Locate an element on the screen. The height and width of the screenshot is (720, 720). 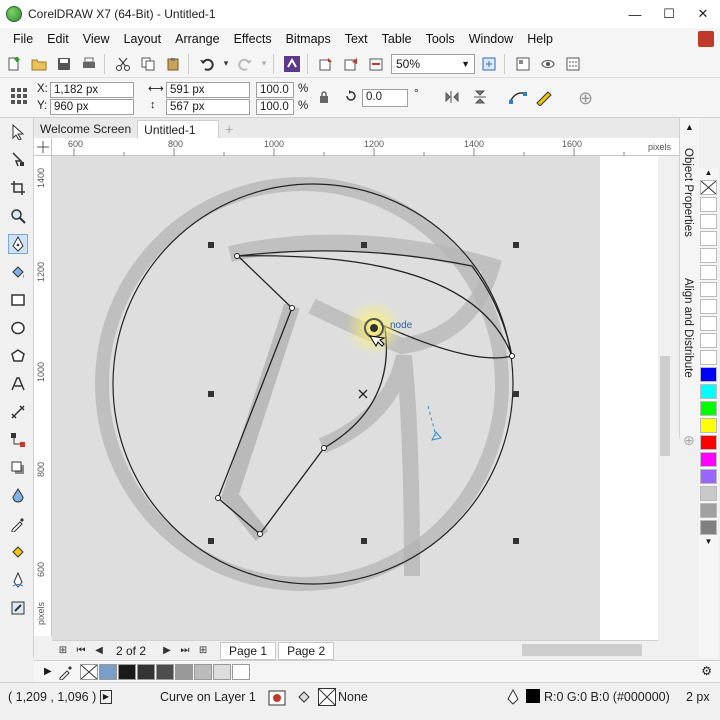
shape-tool-icon is located at coordinates (18, 160).